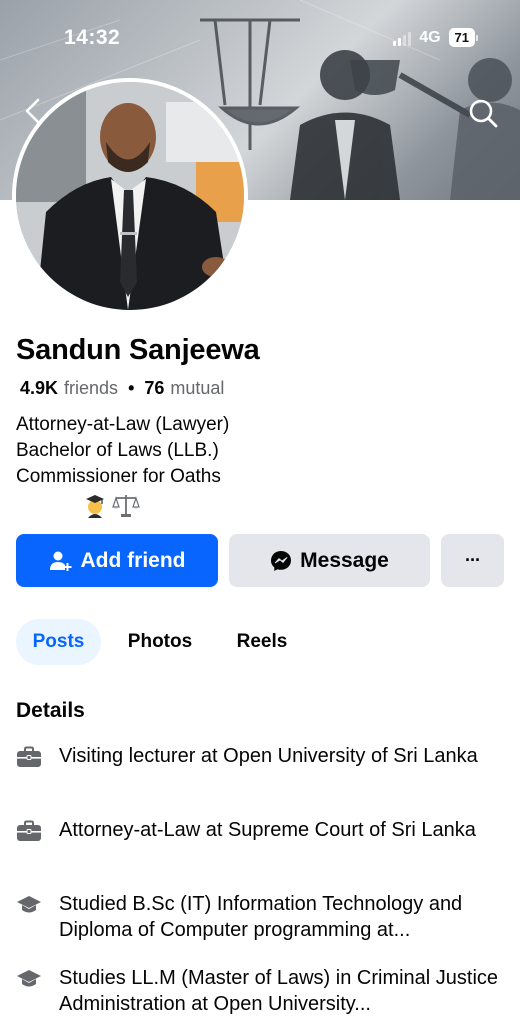 The height and width of the screenshot is (1024, 520). I want to click on status-bar: 14:32 4G 71, so click(260, 35).